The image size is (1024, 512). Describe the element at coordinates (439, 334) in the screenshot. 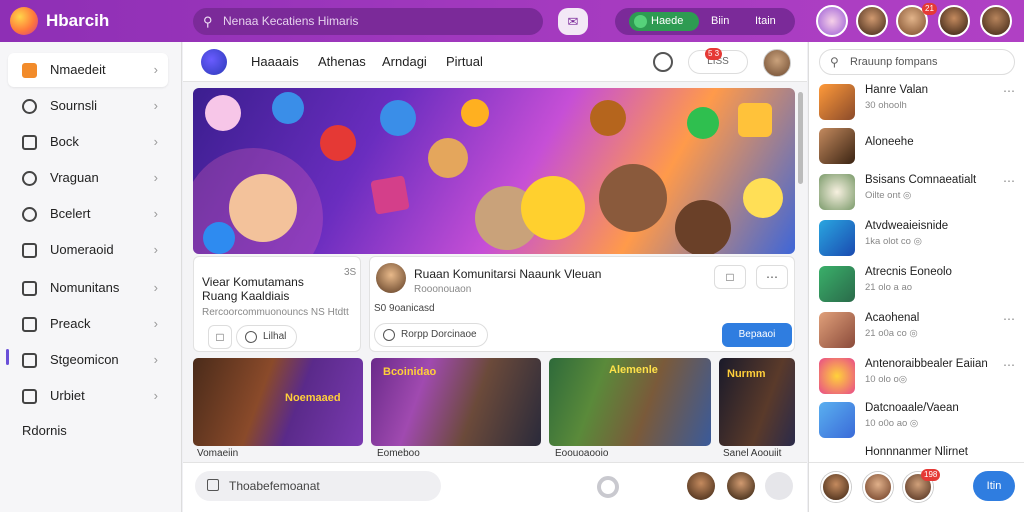

I see `join-label: Rorpp Dorcinaoe` at that location.